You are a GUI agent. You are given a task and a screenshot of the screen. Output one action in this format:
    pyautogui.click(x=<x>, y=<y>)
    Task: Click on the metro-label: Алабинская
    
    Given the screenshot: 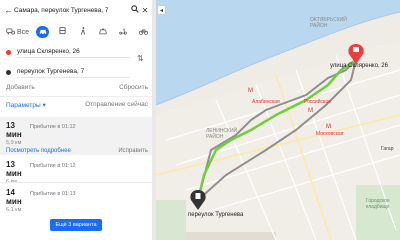 What is the action you would take?
    pyautogui.click(x=266, y=102)
    